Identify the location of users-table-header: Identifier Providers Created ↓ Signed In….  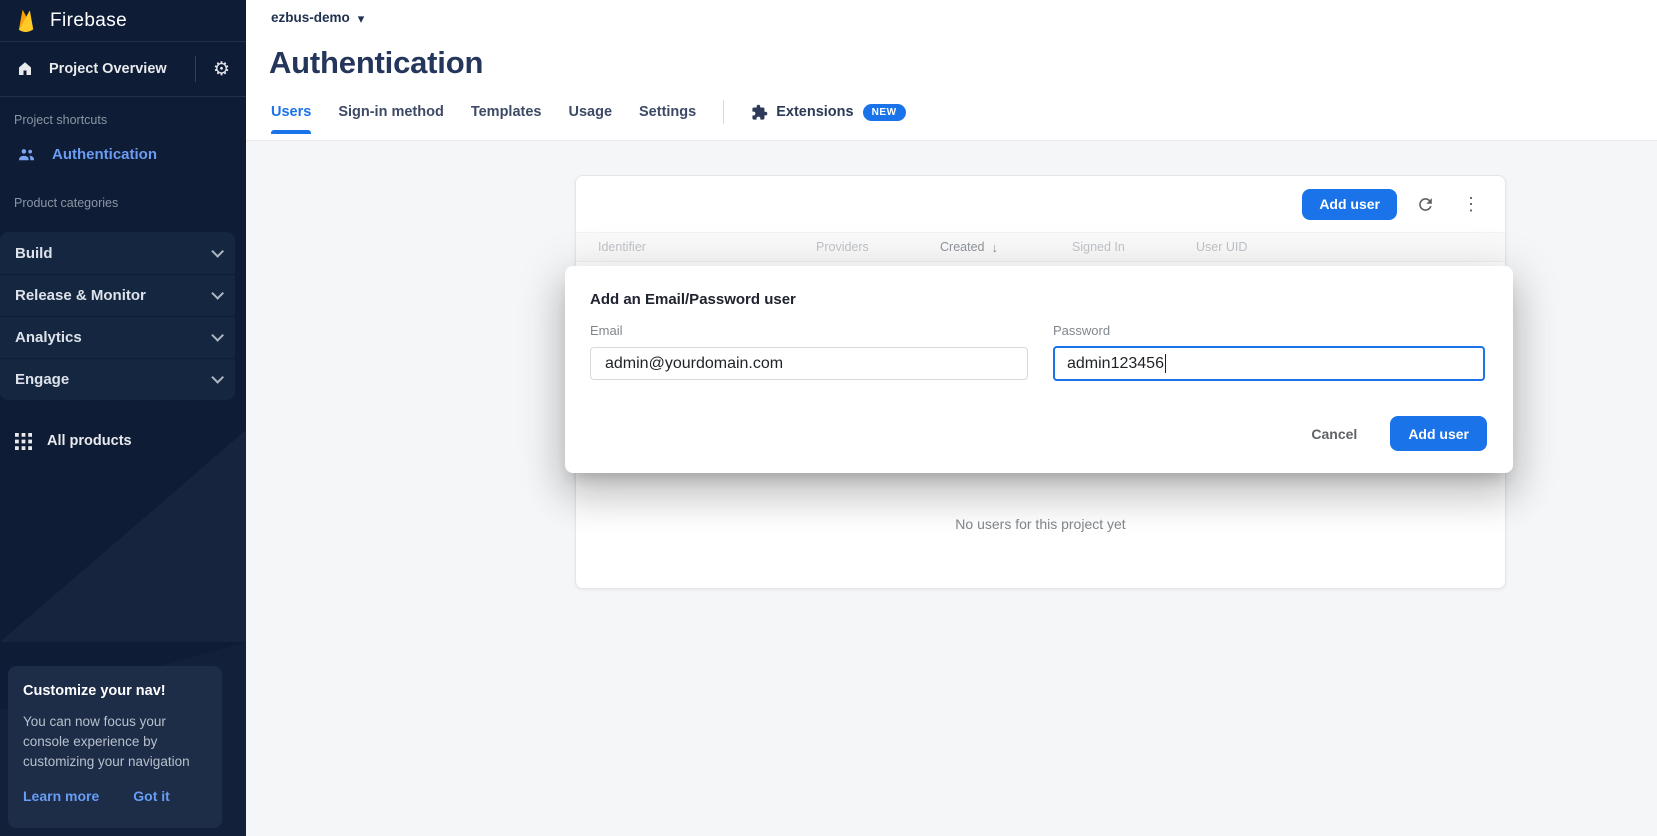
(1040, 247).